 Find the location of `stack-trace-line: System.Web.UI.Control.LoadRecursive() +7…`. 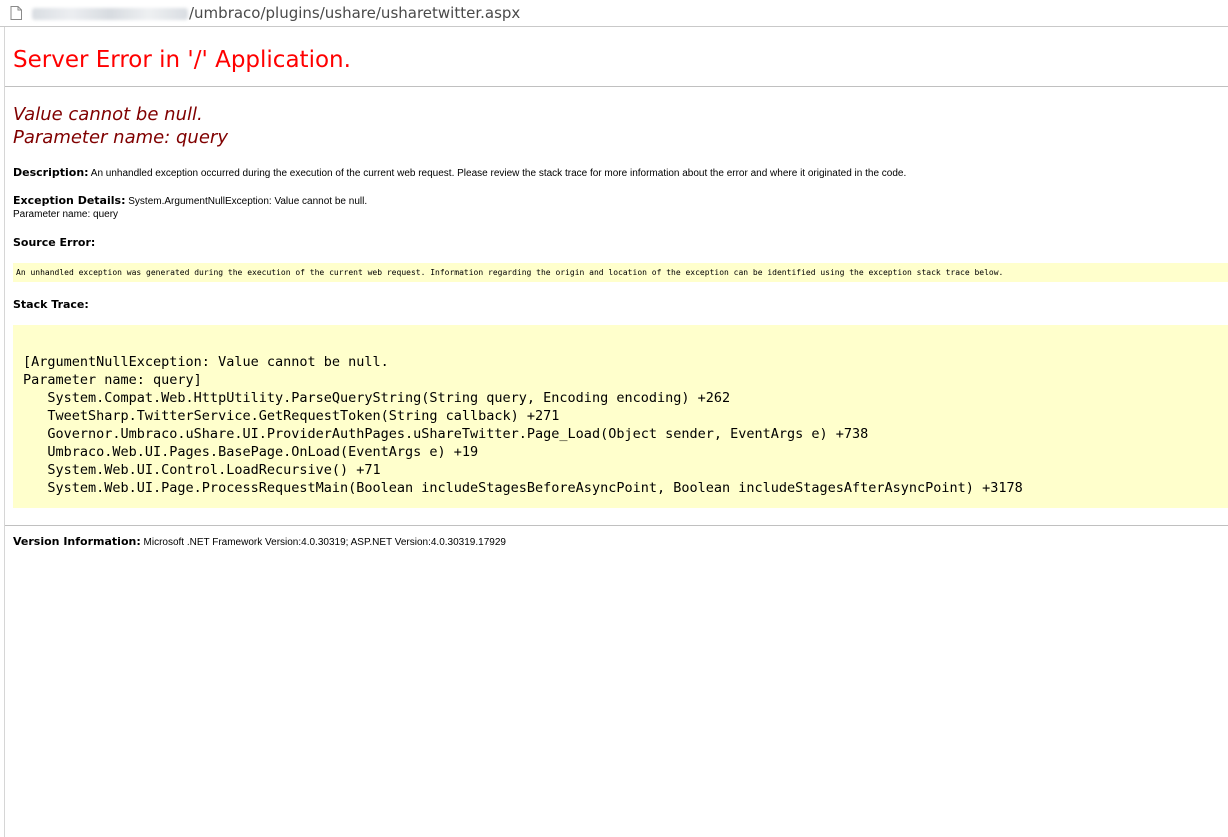

stack-trace-line: System.Web.UI.Control.LoadRecursive() +7… is located at coordinates (202, 470).